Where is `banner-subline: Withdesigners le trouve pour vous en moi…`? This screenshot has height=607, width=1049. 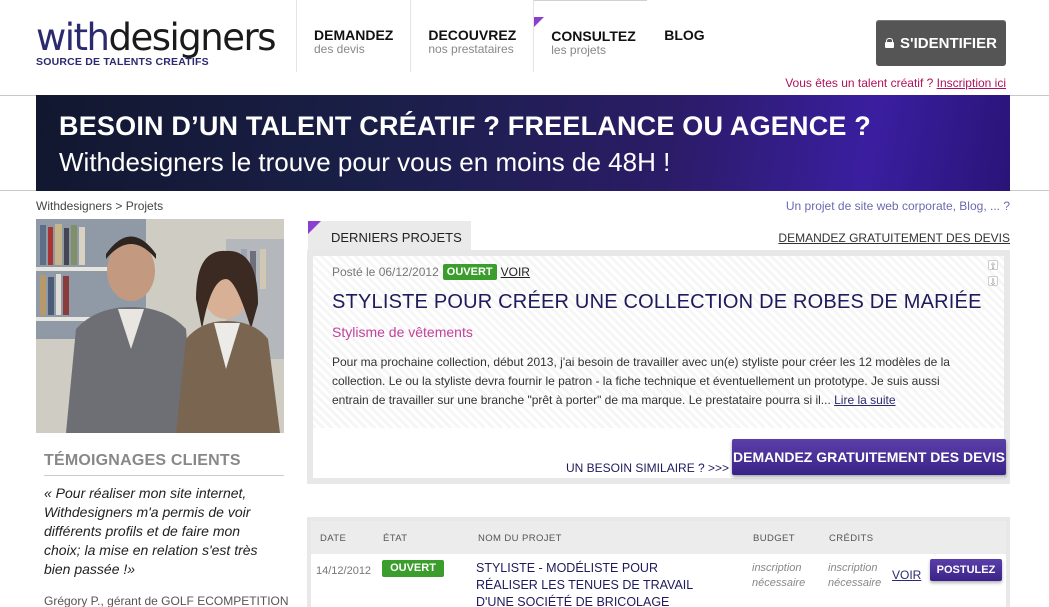
banner-subline: Withdesigners le trouve pour vous en moi… is located at coordinates (365, 162).